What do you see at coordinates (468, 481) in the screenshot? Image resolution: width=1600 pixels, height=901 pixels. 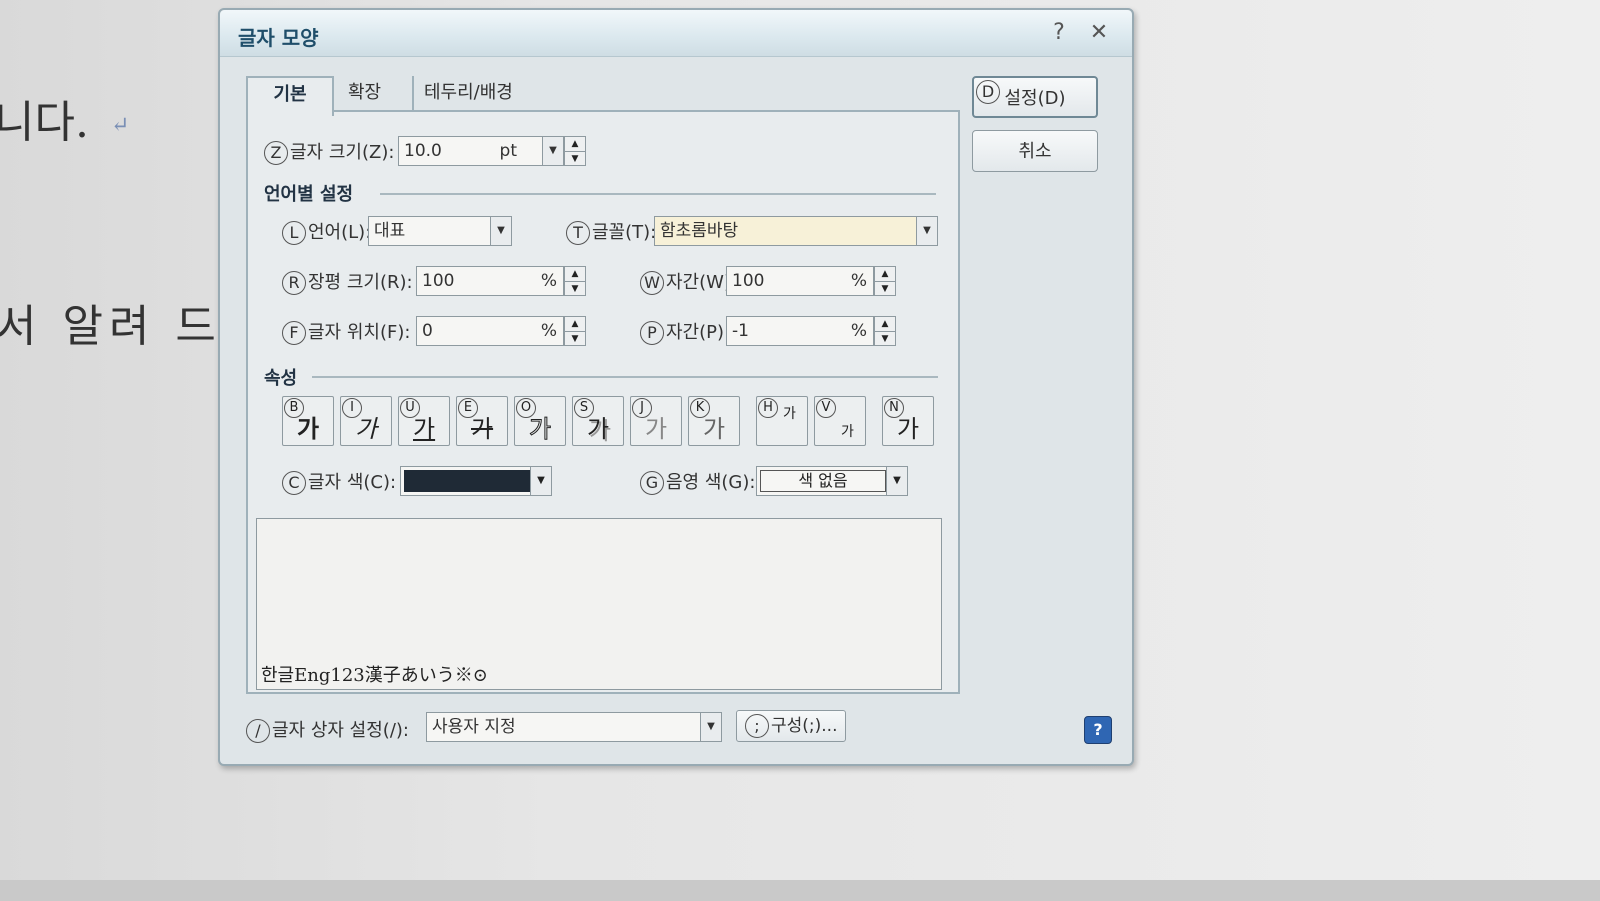 I see `color-swatch` at bounding box center [468, 481].